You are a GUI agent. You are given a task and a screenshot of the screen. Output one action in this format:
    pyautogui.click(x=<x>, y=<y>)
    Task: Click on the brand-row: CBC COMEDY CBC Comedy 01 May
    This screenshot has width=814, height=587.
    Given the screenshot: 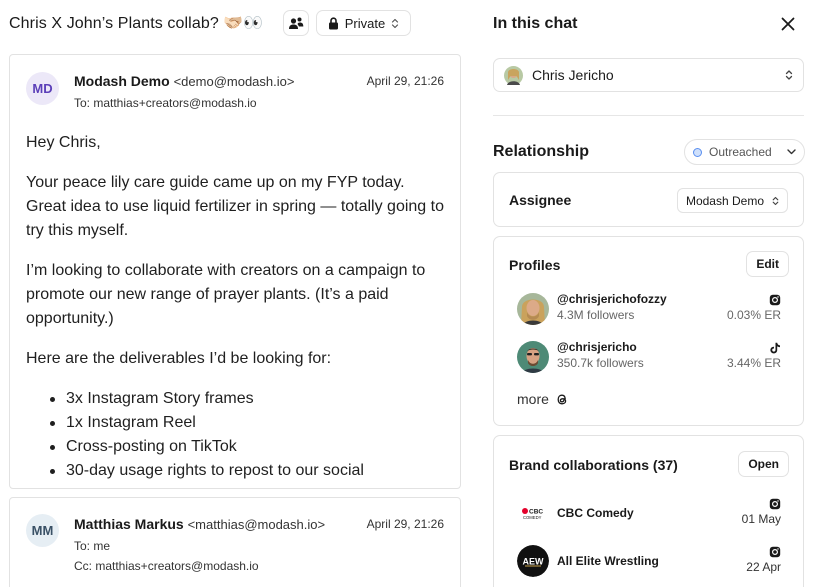 What is the action you would take?
    pyautogui.click(x=649, y=513)
    